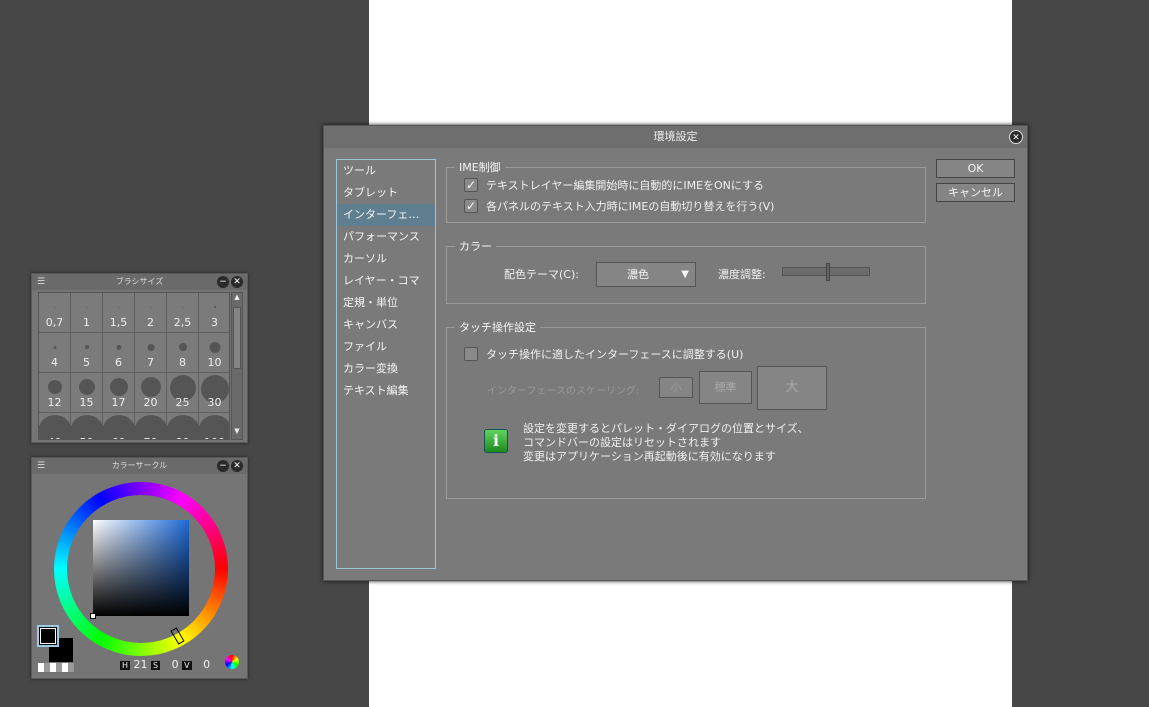 This screenshot has height=707, width=1149. What do you see at coordinates (182, 362) in the screenshot?
I see `brush-size-label: 8` at bounding box center [182, 362].